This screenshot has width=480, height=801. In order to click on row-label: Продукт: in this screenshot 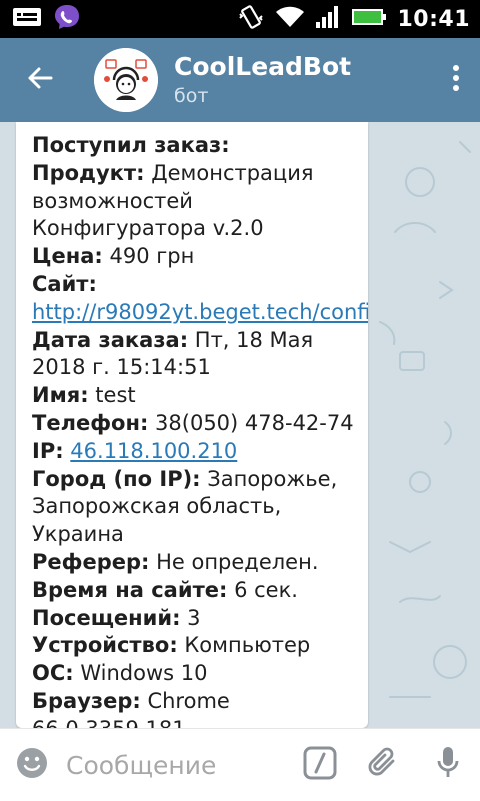, I will do `click(88, 172)`.